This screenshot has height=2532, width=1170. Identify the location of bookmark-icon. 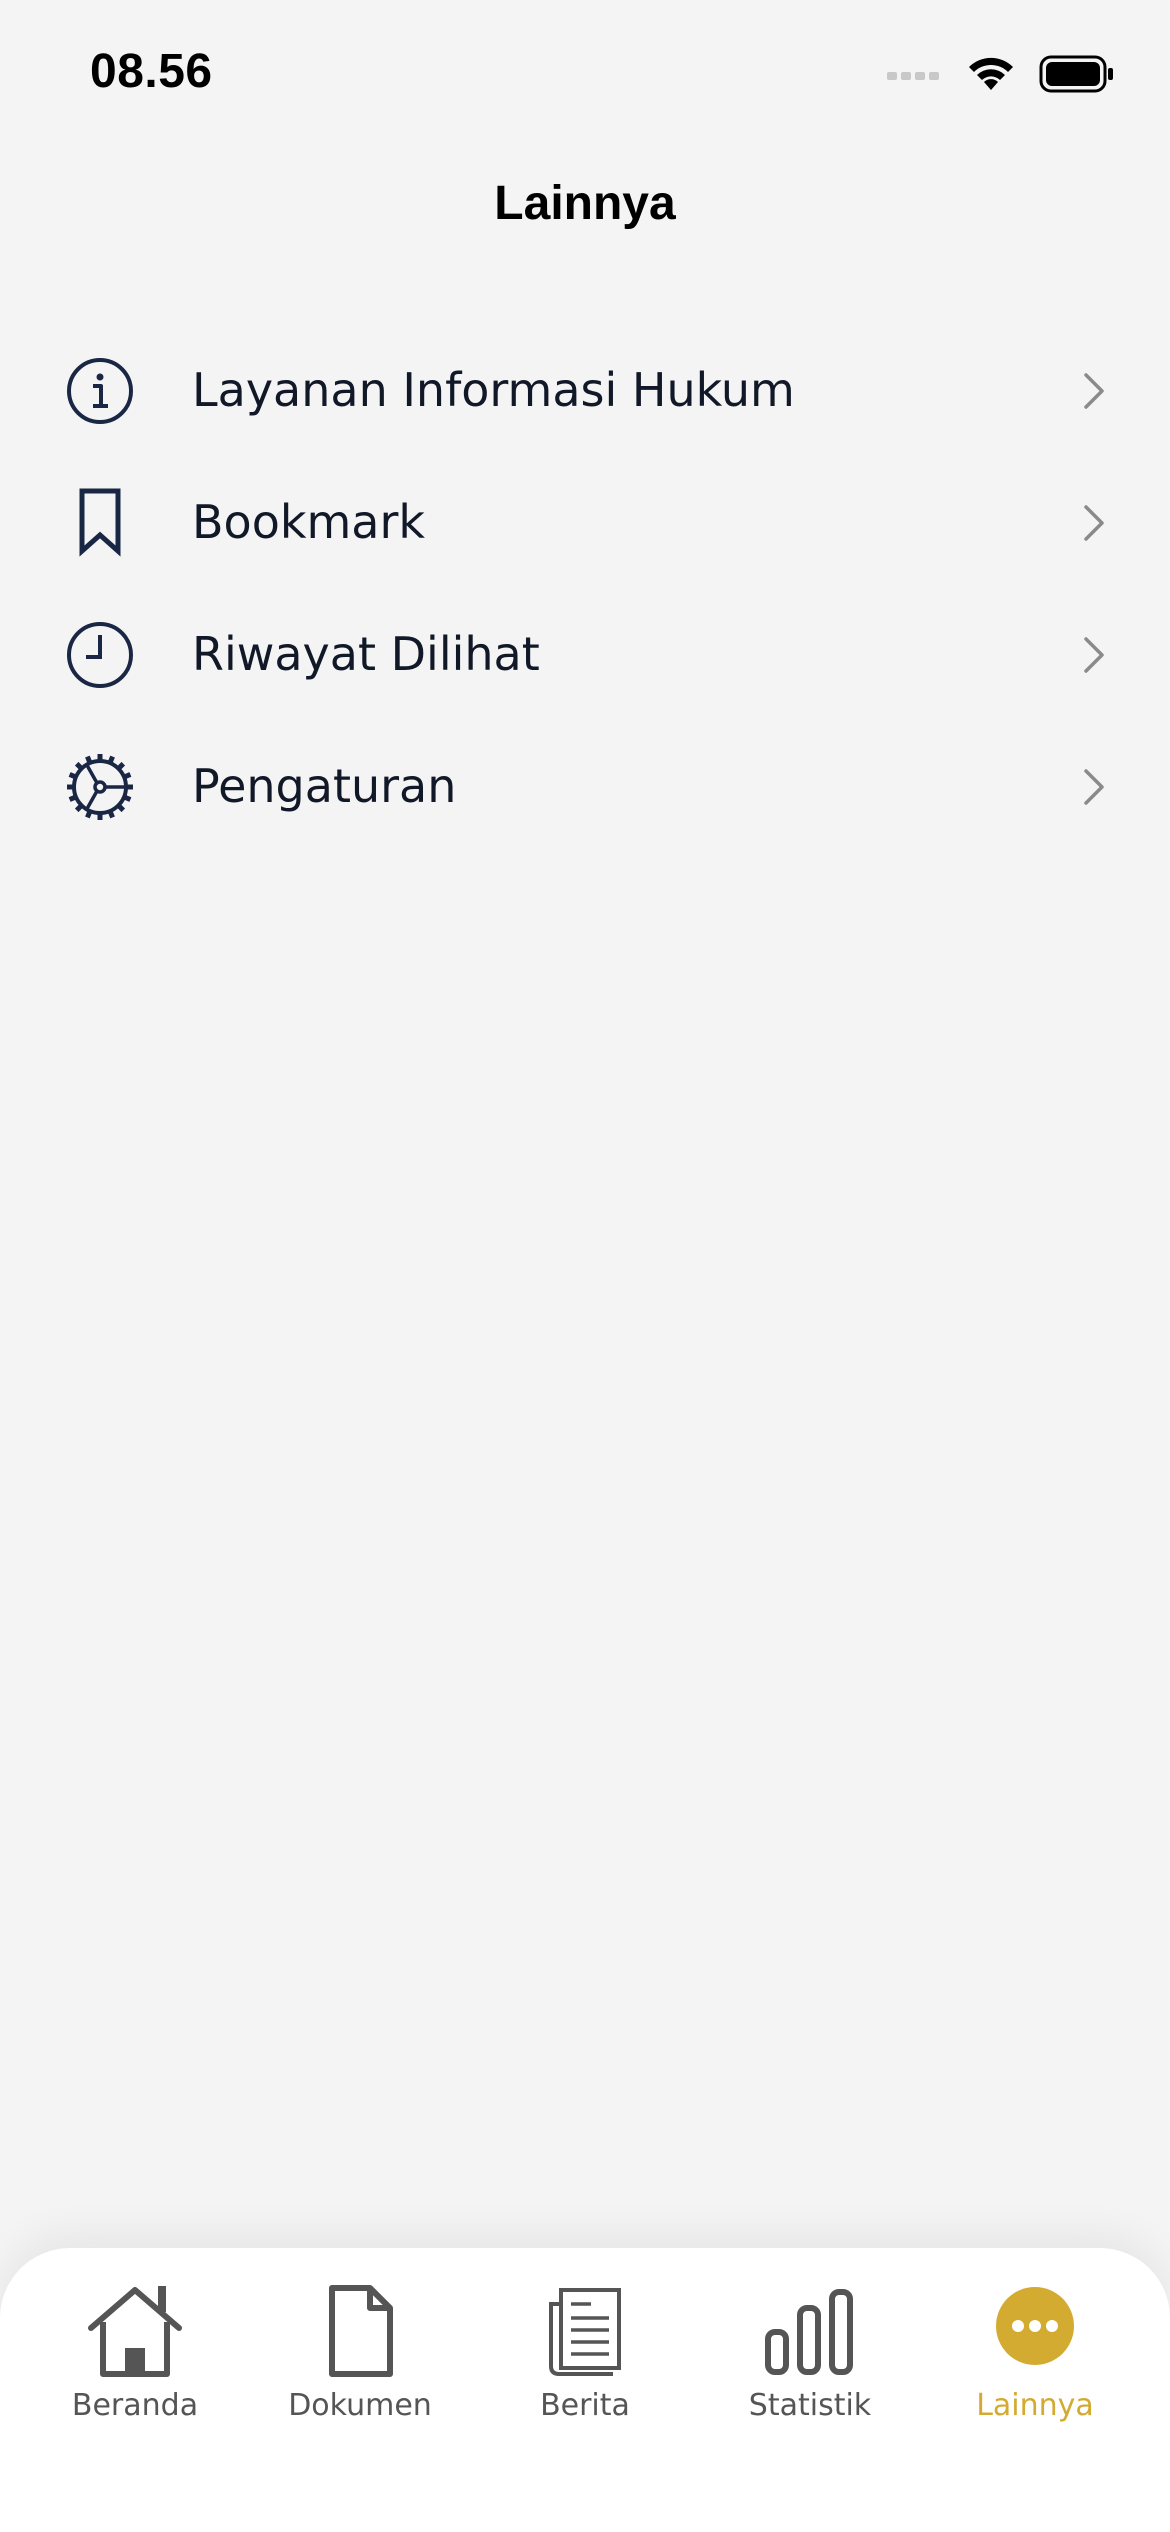
(100, 522).